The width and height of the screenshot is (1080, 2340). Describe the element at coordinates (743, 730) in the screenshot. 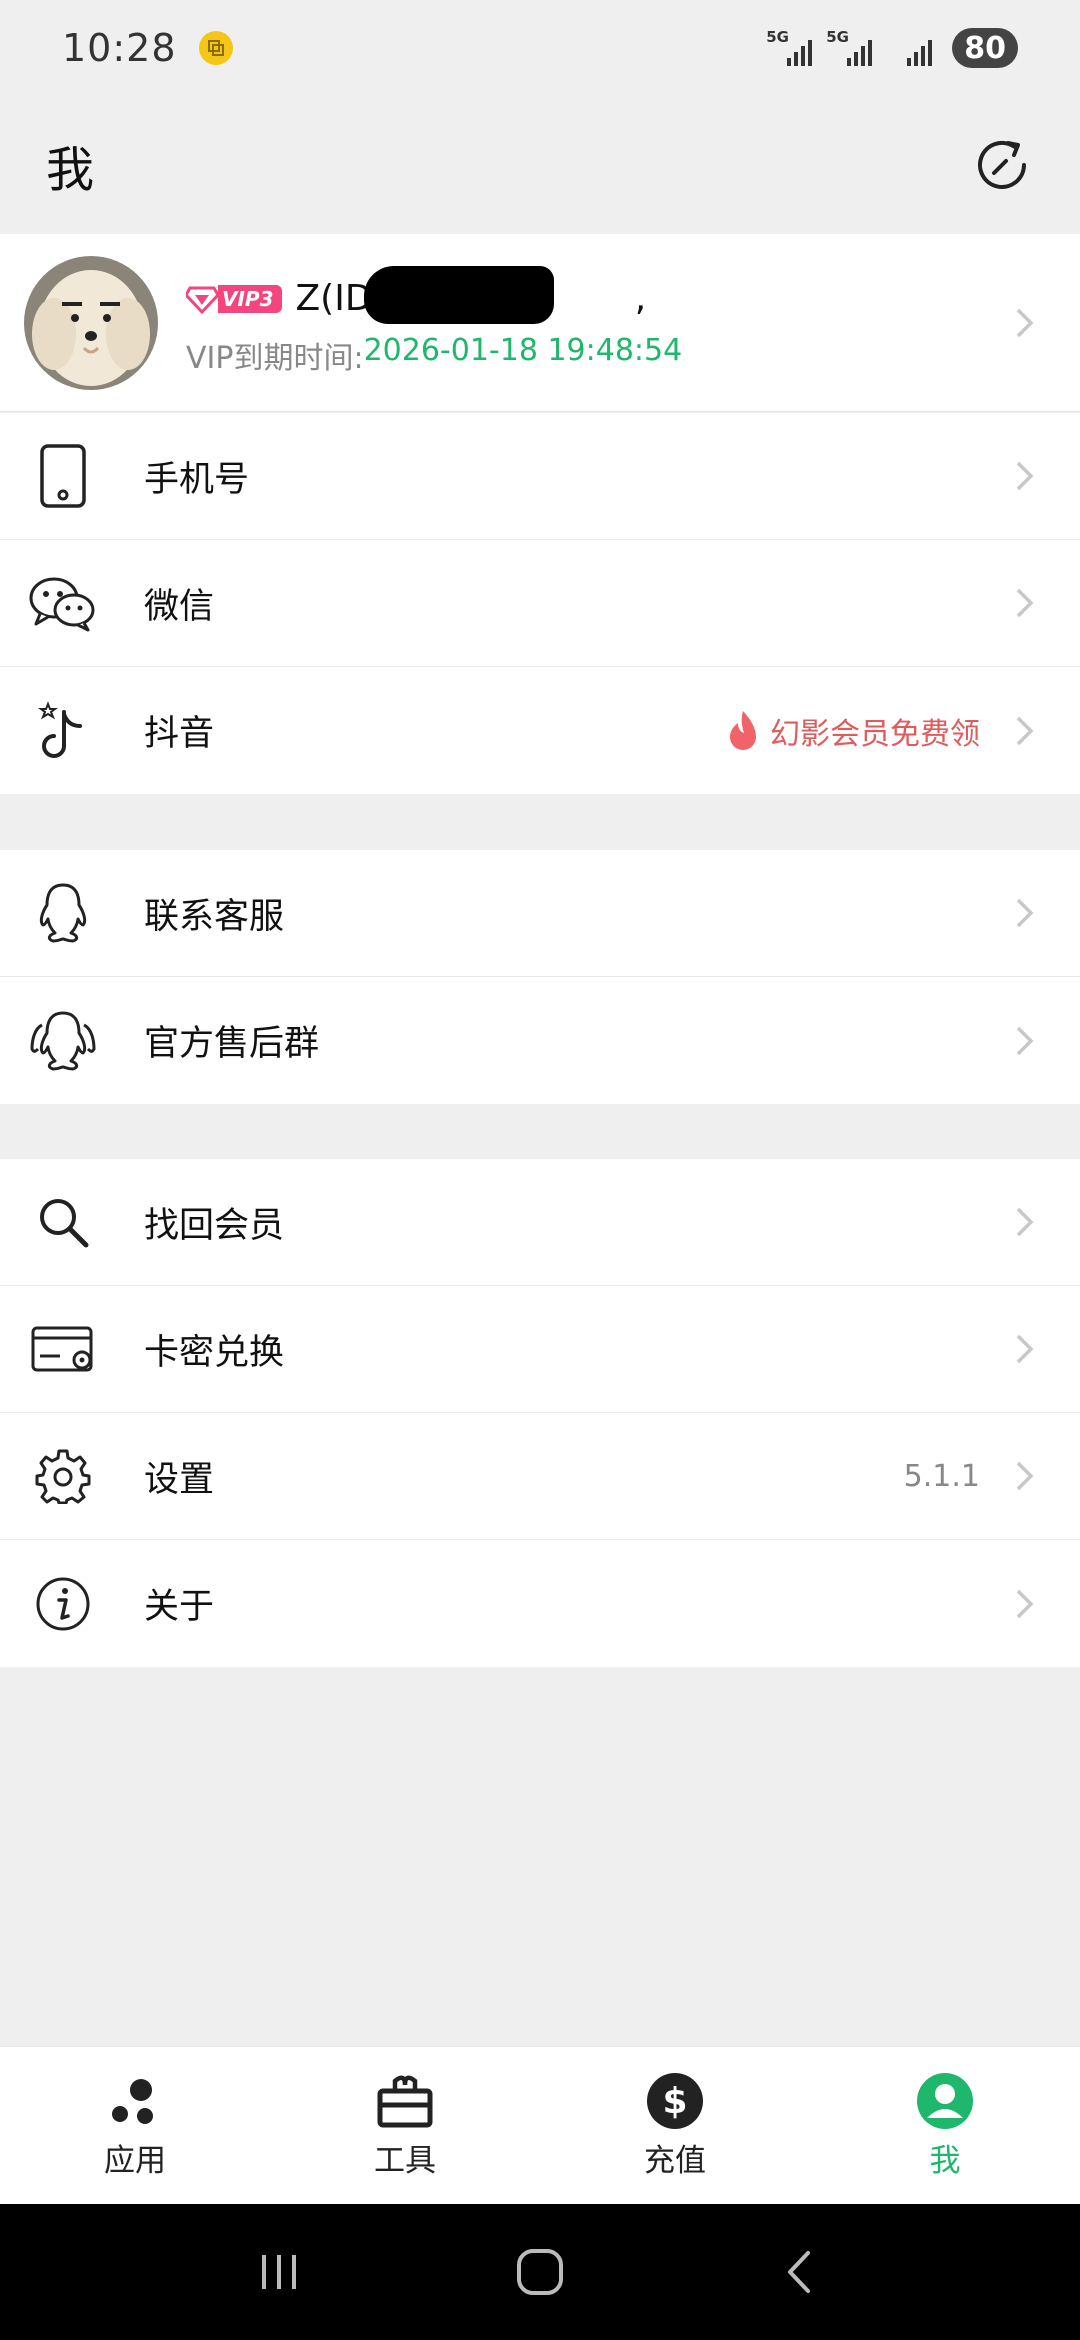

I see `flame-icon` at that location.